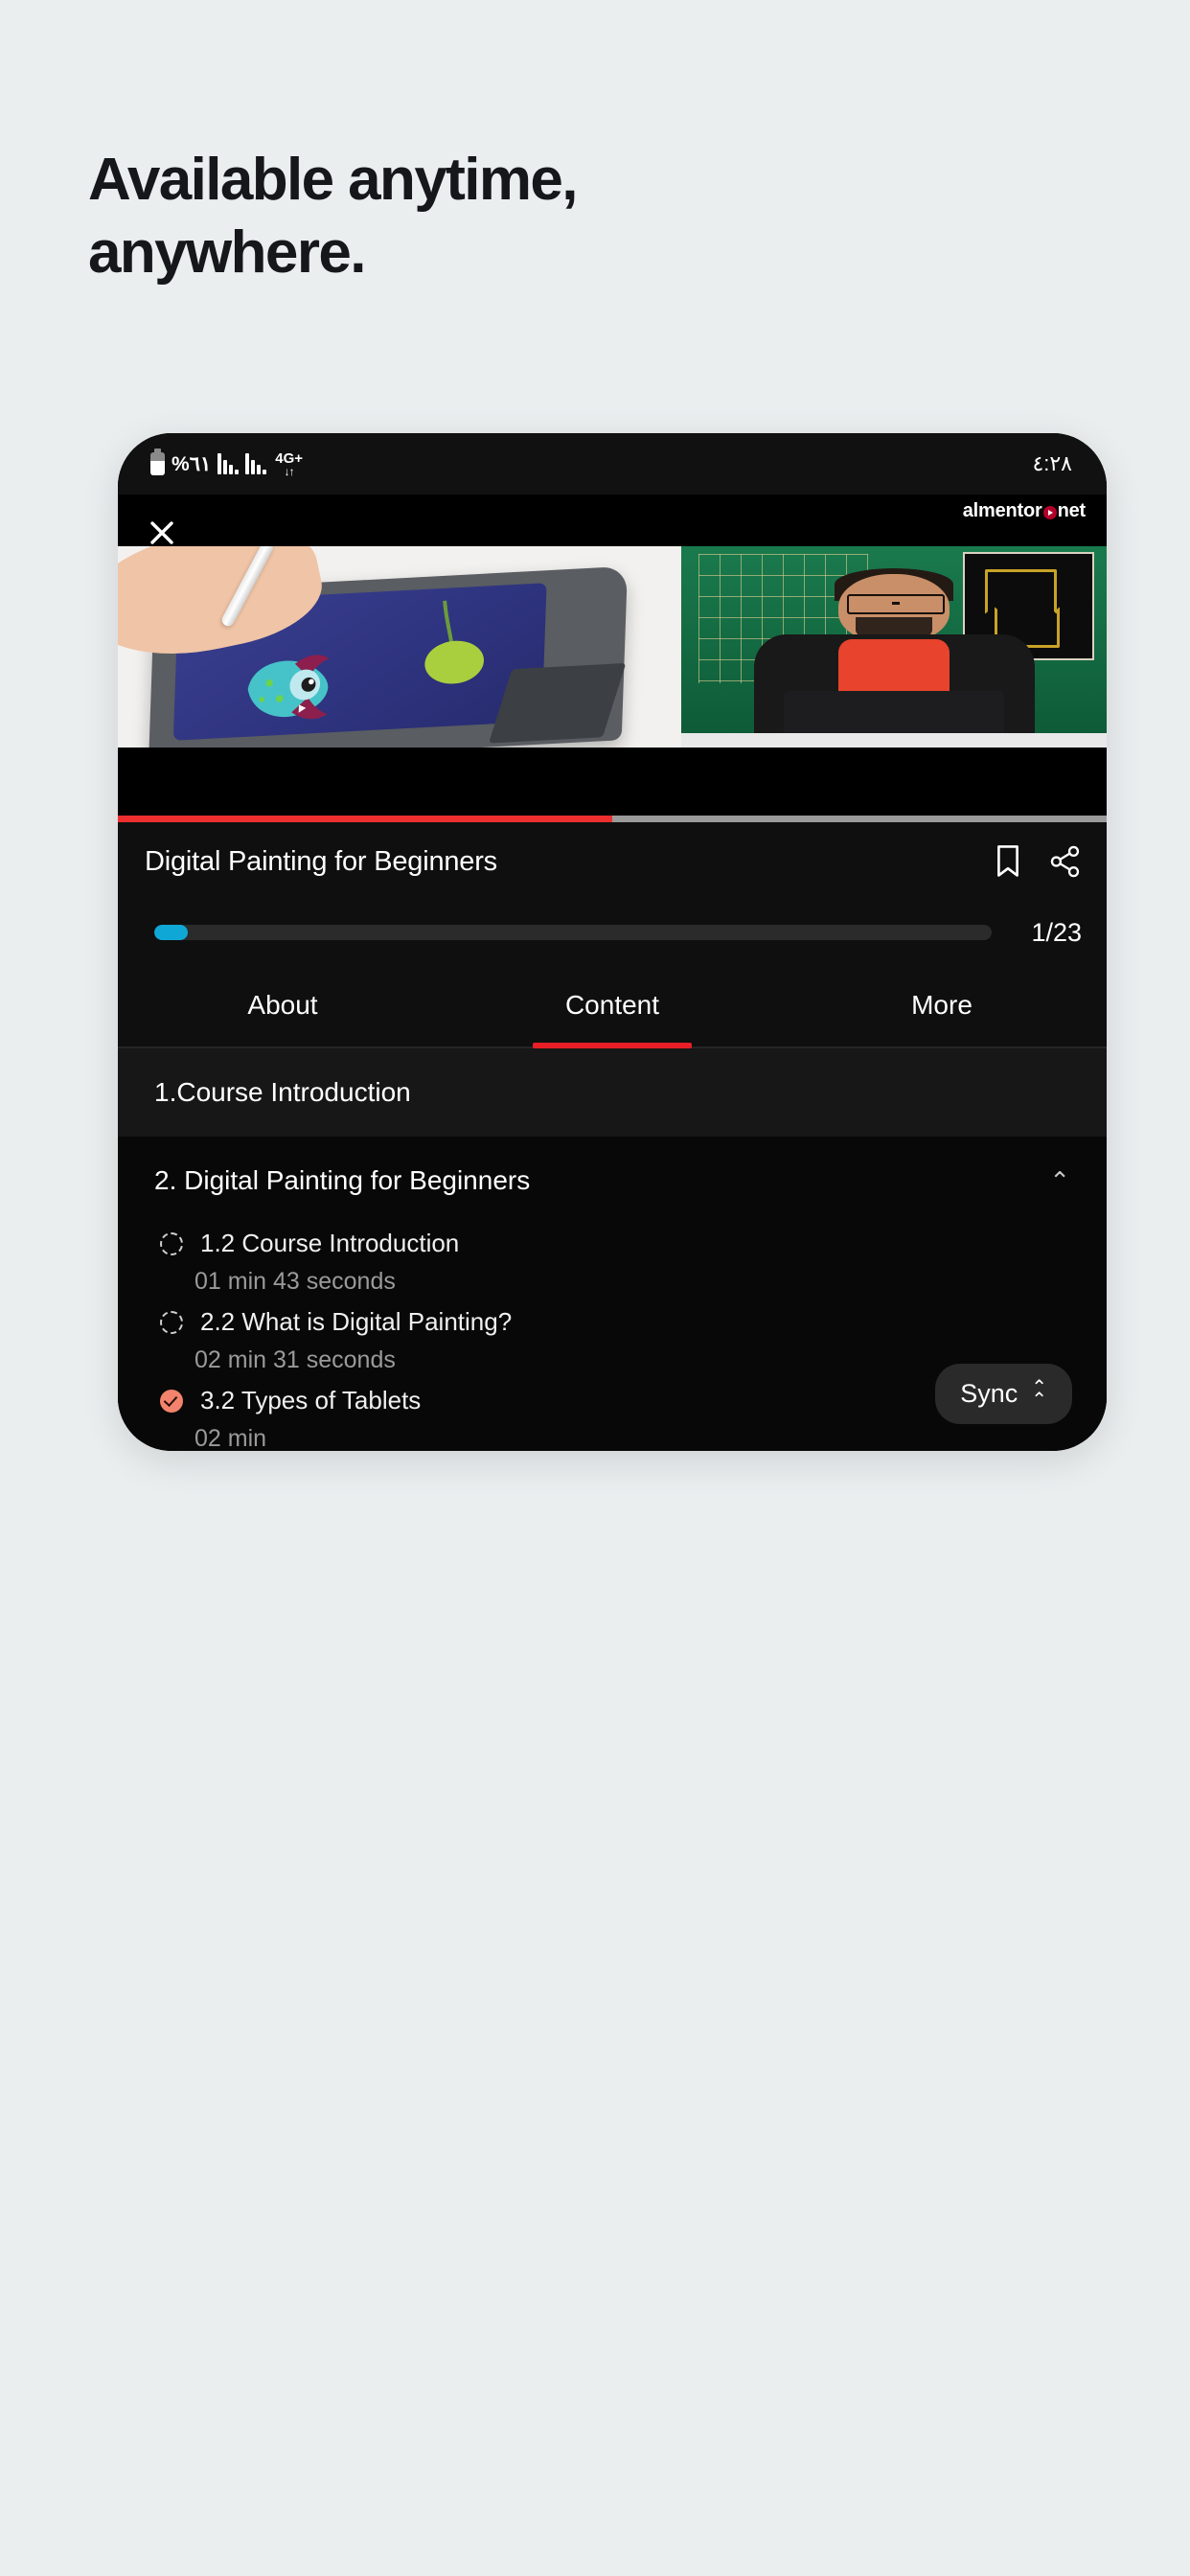 The height and width of the screenshot is (2576, 1190). Describe the element at coordinates (295, 1281) in the screenshot. I see `lesson-duration-1: 01 min 43 seconds` at that location.